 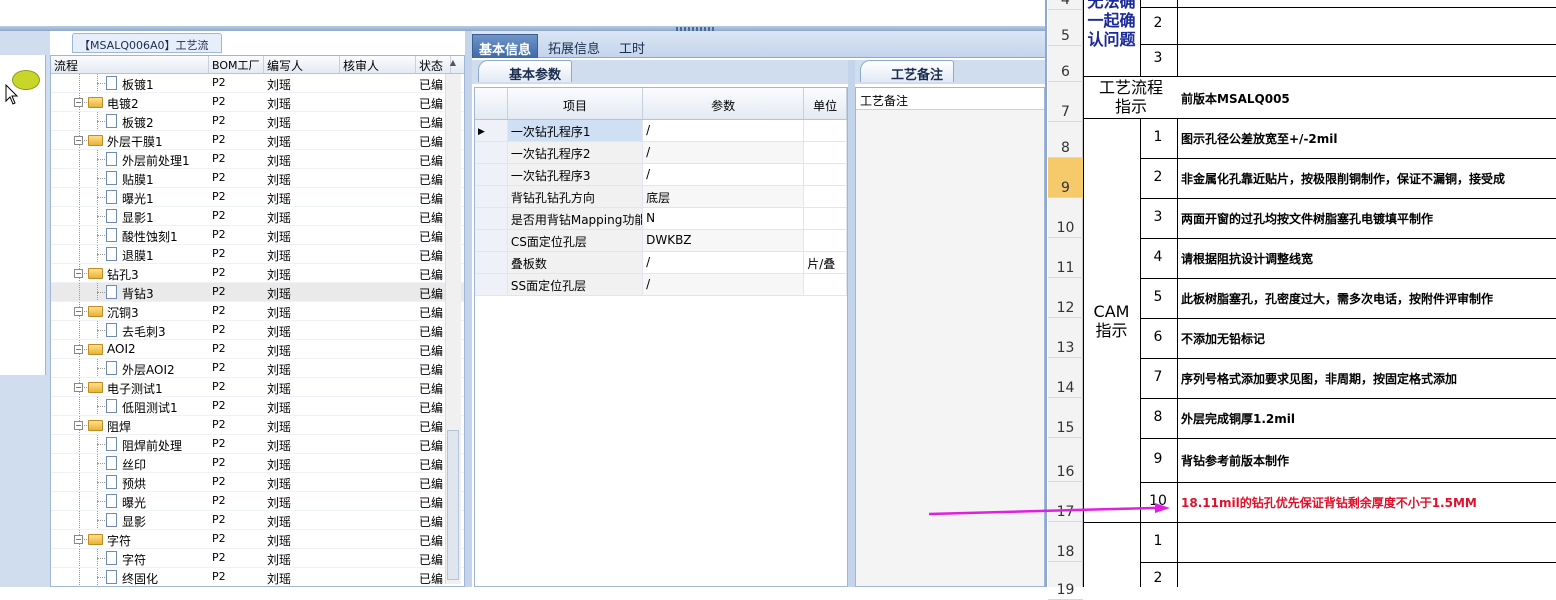 I want to click on tree-row: 板镀2 P2 刘瑶 已编, so click(x=257, y=121).